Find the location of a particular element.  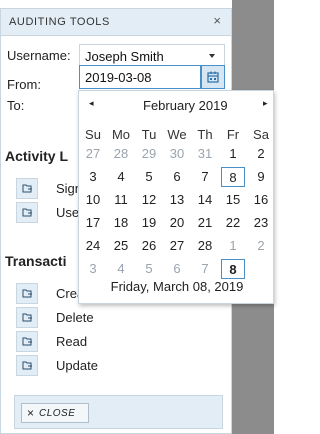

weekday-header: Tu is located at coordinates (149, 134).